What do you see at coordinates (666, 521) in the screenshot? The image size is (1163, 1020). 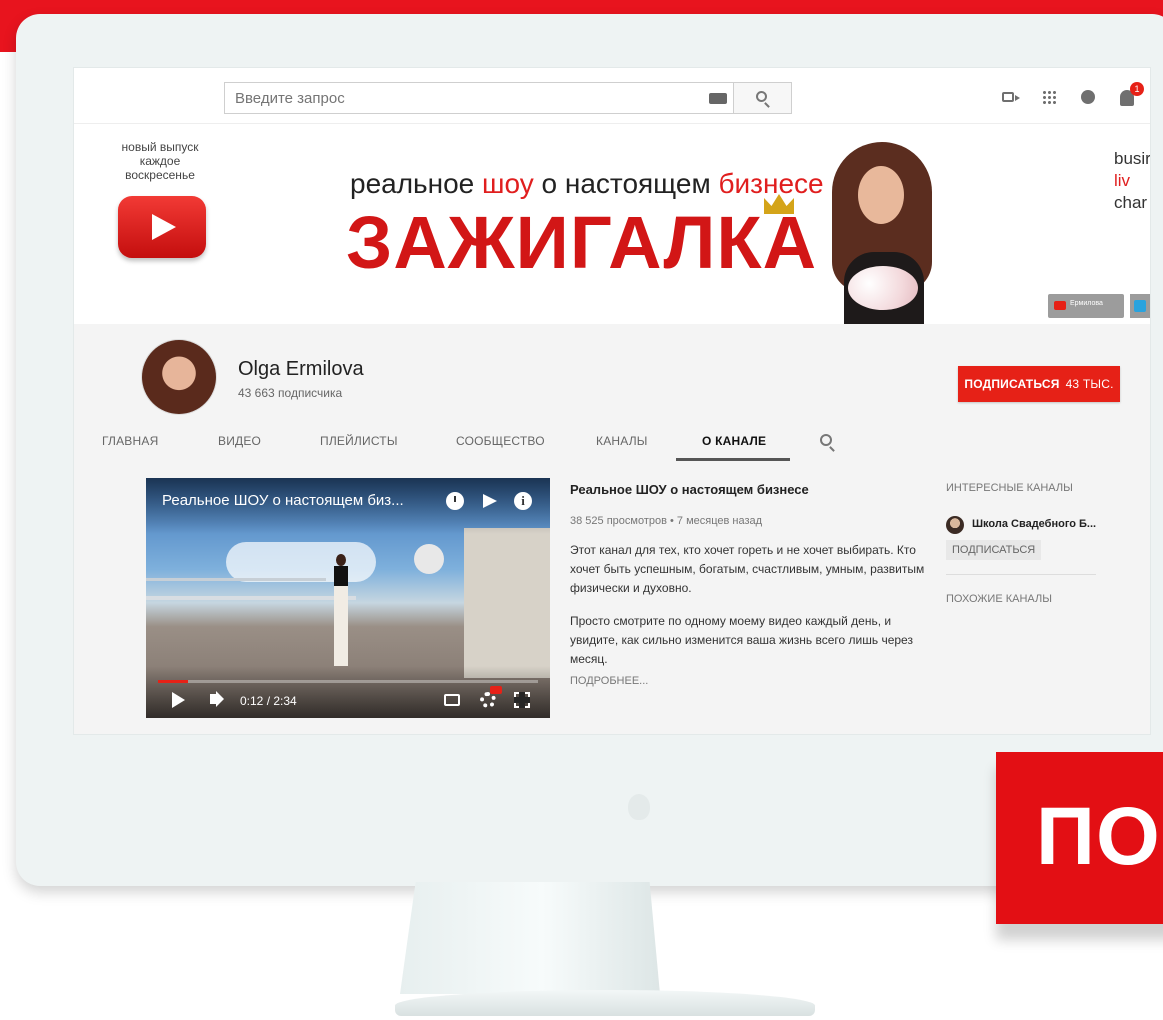 I see `trailer-meta: 38 525 просмотров • 7 месяцев назад` at bounding box center [666, 521].